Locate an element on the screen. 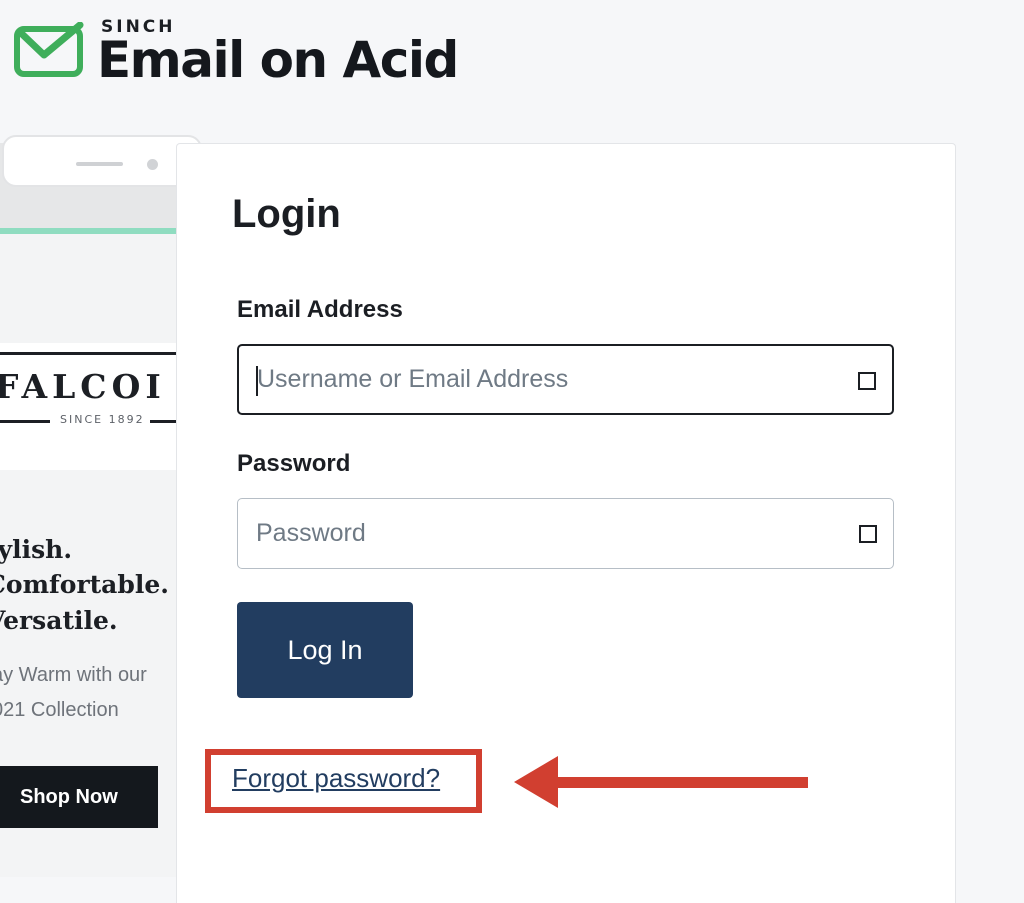 The image size is (1024, 903). login-title: Login is located at coordinates (286, 214).